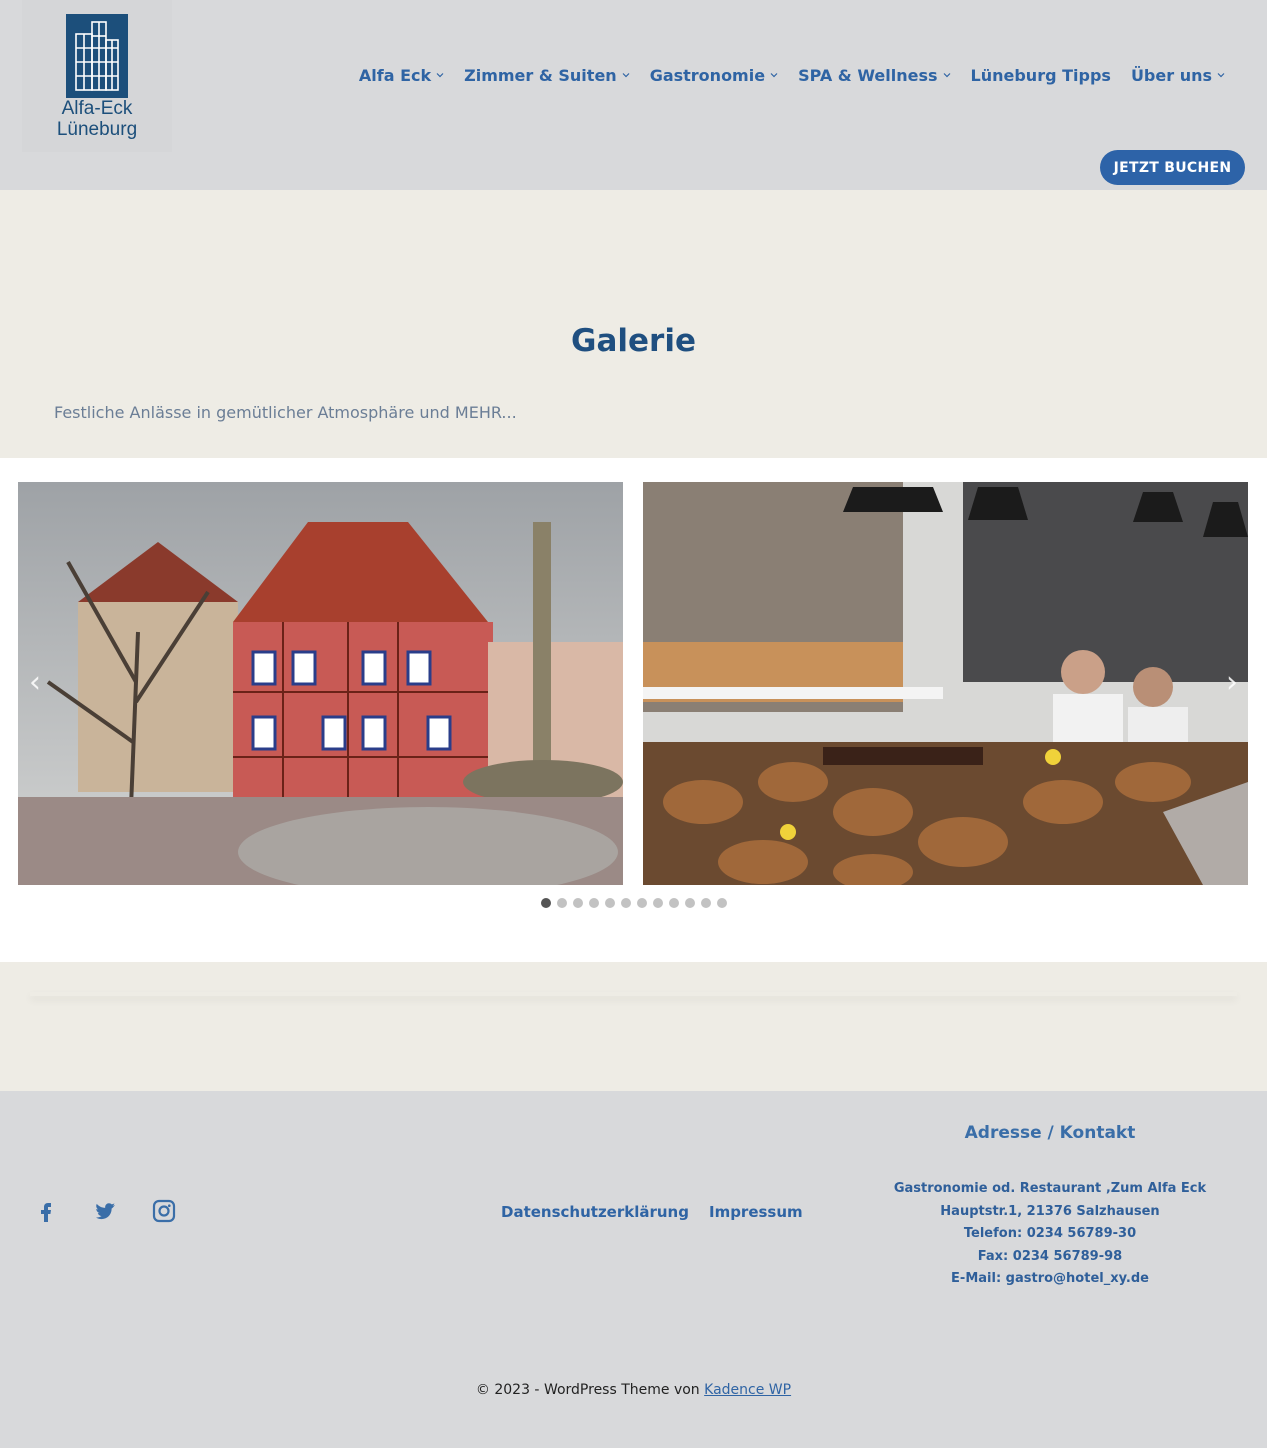 The width and height of the screenshot is (1267, 1448). I want to click on nav-item-label: SPA & Wellness, so click(868, 75).